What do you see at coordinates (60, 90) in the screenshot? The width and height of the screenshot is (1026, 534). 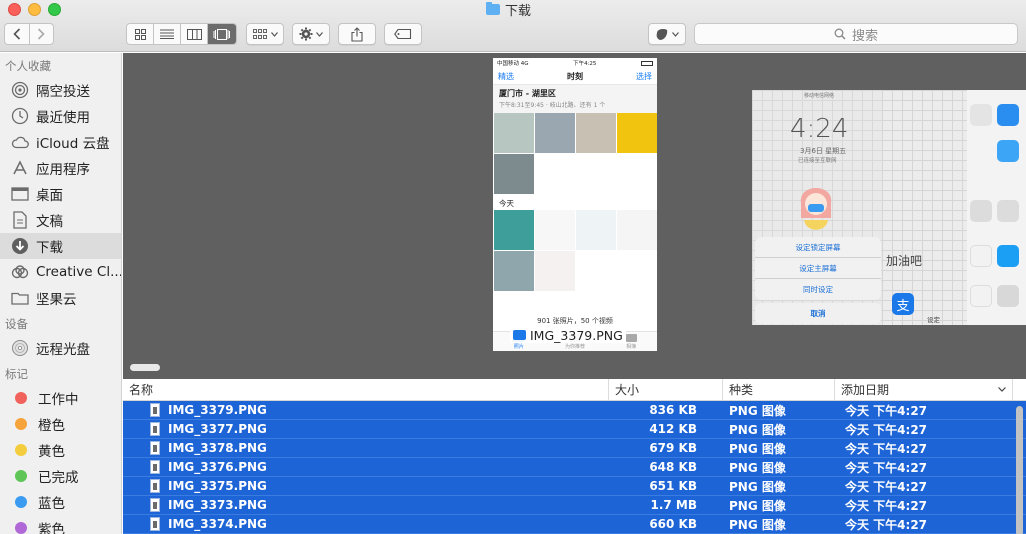 I see `sidebar-item-airdrop: 隔空投送` at bounding box center [60, 90].